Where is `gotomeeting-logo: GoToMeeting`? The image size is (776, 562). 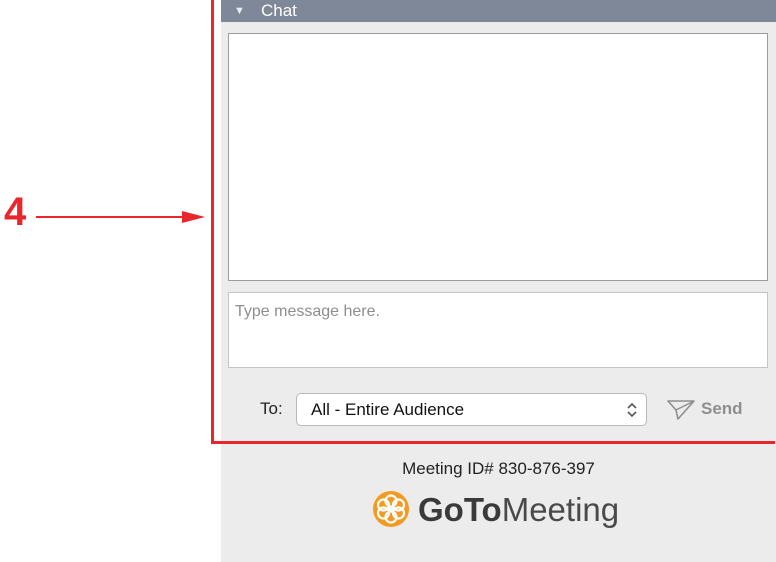 gotomeeting-logo: GoToMeeting is located at coordinates (501, 509).